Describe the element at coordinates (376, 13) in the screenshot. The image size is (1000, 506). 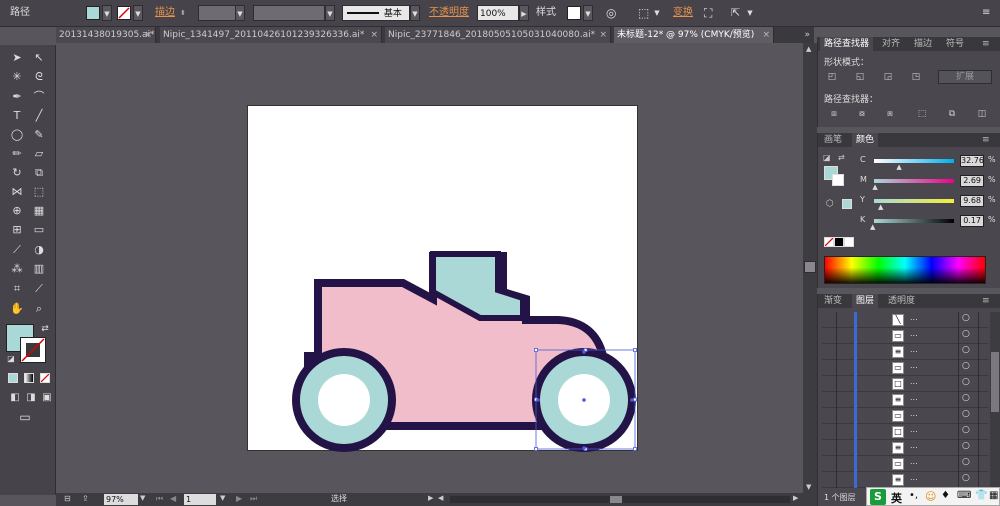
I see `stroke-style-field: 基本` at that location.